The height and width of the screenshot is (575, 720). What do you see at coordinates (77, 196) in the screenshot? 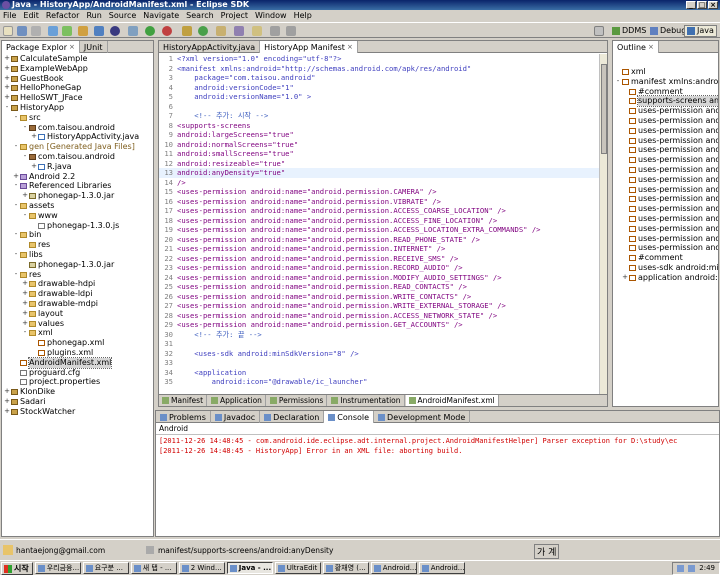
I see `tree-item: + phonegap-1.3.0.jar` at bounding box center [77, 196].